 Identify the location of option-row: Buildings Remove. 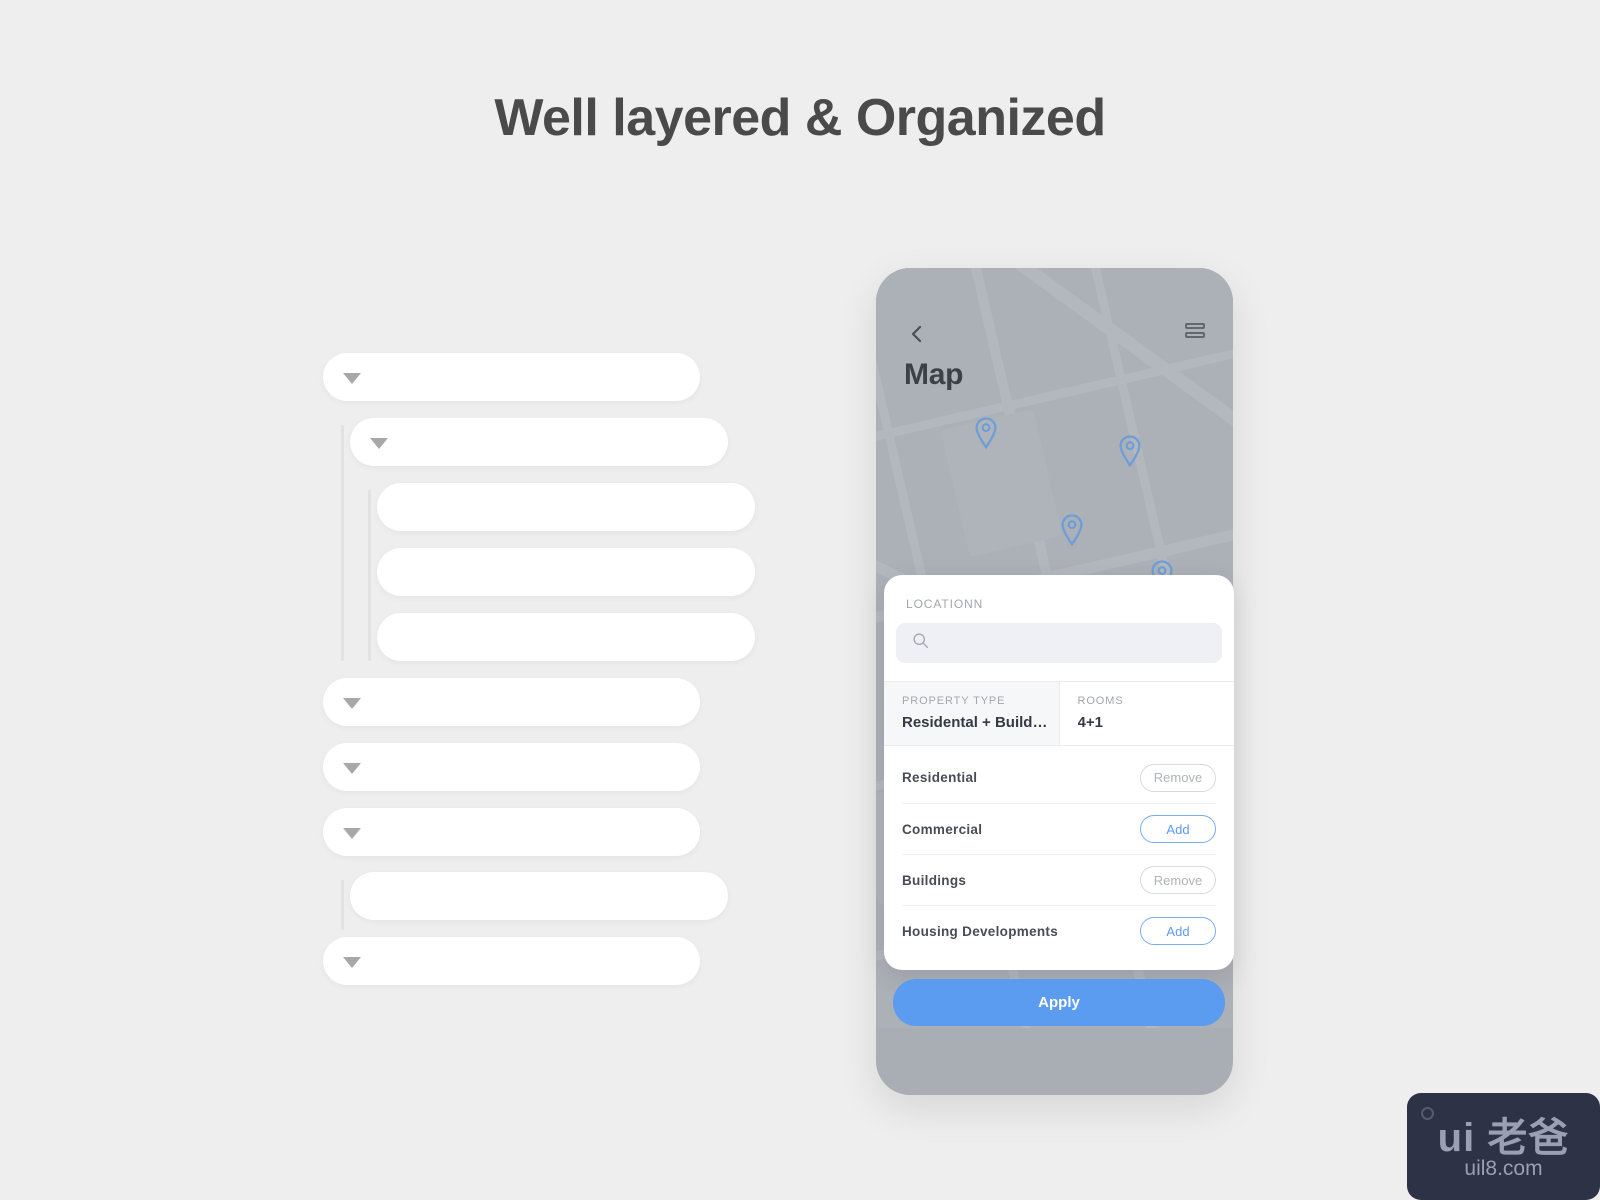
(1059, 879).